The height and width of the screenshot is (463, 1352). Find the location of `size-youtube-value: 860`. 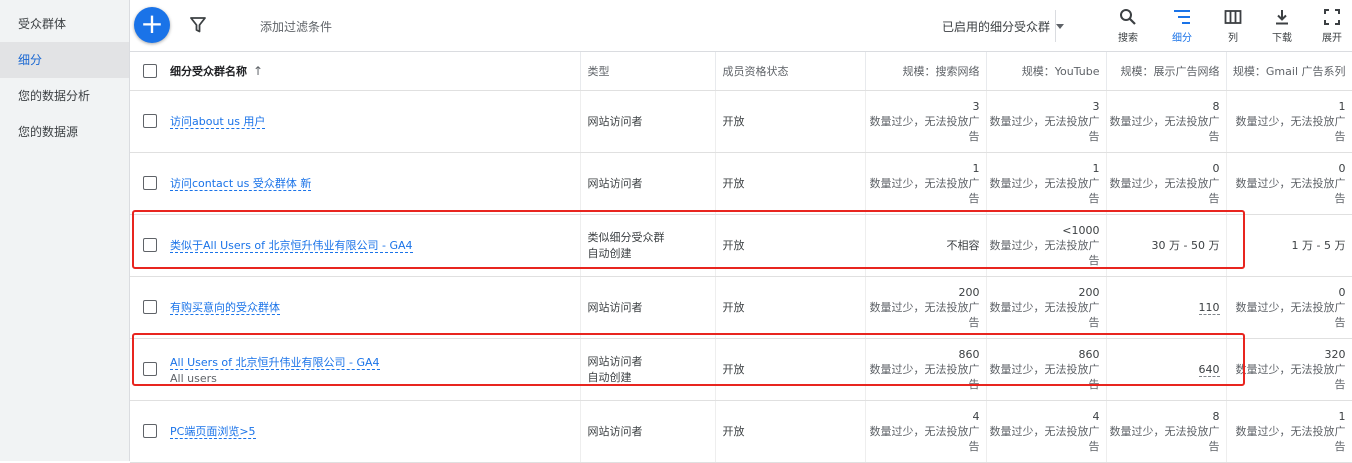

size-youtube-value: 860 is located at coordinates (1043, 354).